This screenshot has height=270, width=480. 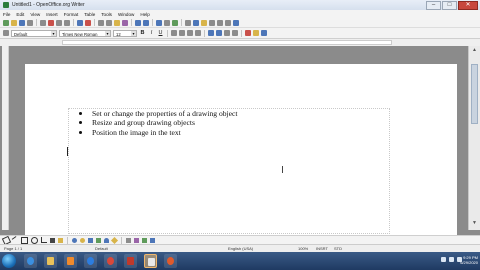 I want to click on menu-table: Table, so click(x=89, y=14).